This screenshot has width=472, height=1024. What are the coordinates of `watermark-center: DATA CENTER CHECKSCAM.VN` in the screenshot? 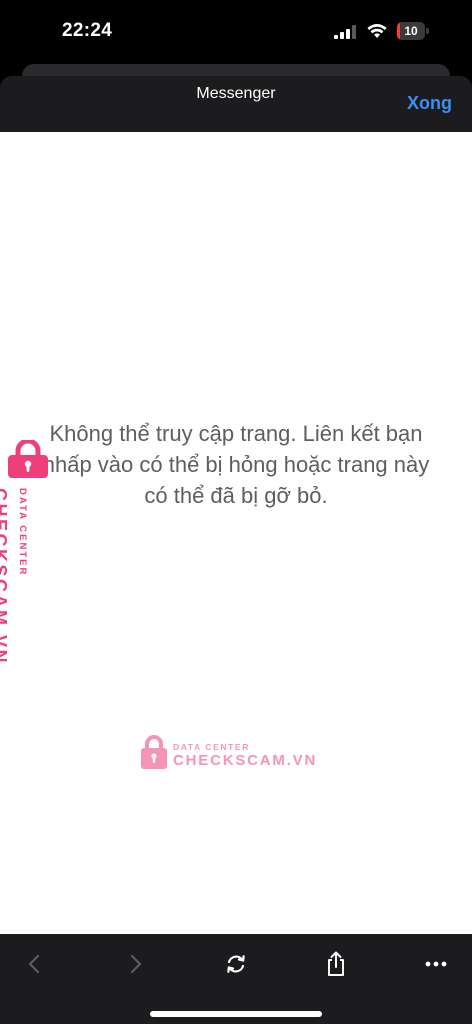 It's located at (227, 752).